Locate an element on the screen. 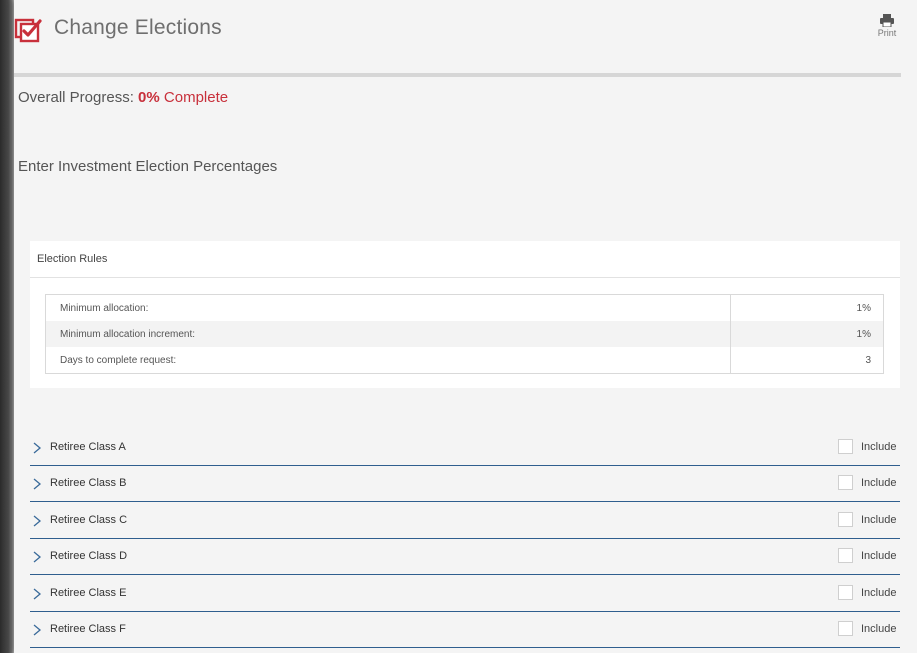 The width and height of the screenshot is (917, 653). progress-suffix: Complete is located at coordinates (196, 97).